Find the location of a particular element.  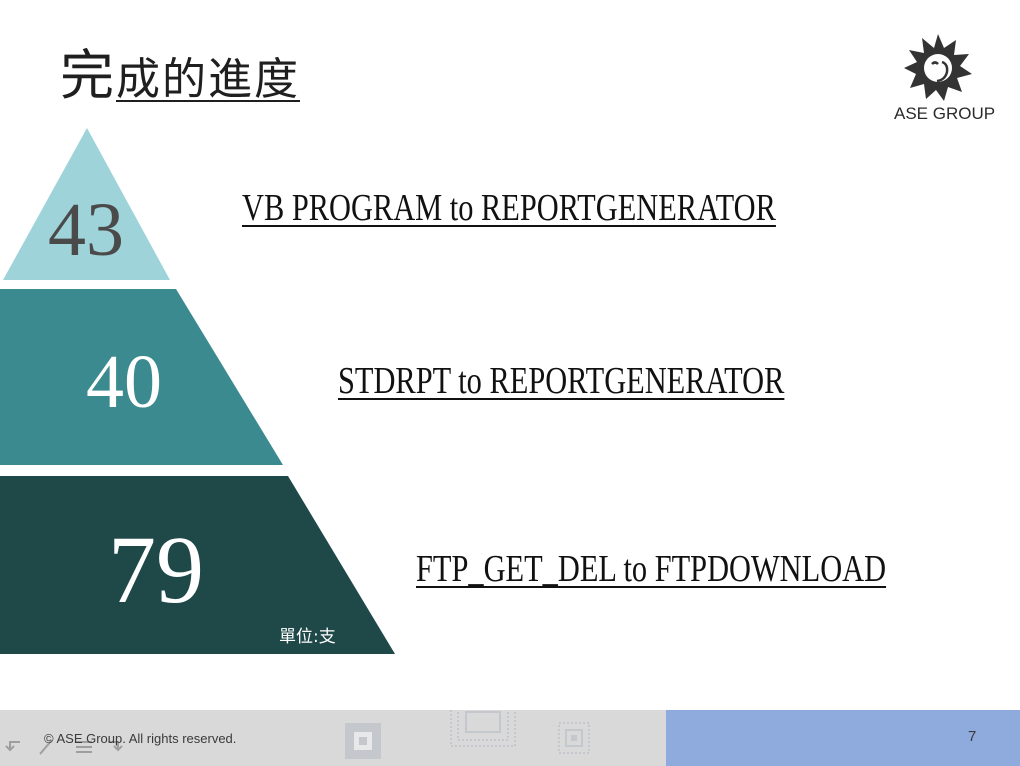

tier-label-2: STDRPT to REPORTGENERATOR is located at coordinates (561, 381).